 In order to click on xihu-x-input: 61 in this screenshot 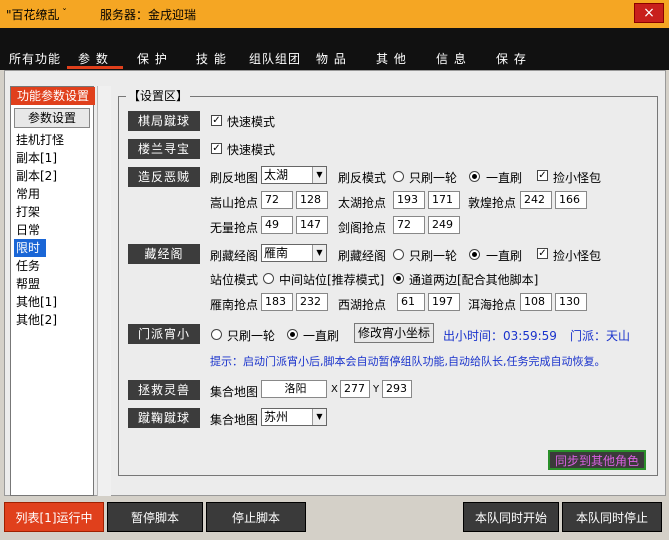, I will do `click(411, 302)`.